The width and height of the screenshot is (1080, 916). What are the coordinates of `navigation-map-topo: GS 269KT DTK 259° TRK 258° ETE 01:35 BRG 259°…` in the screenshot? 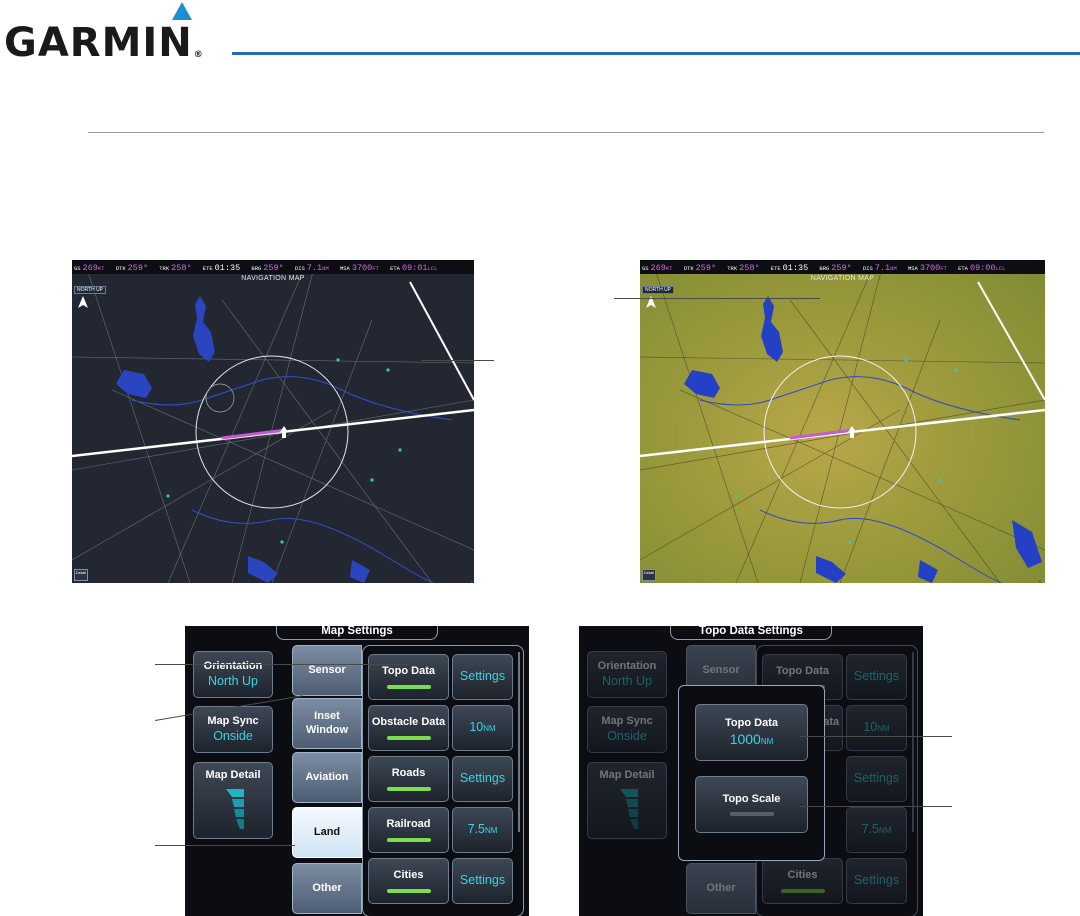 It's located at (842, 421).